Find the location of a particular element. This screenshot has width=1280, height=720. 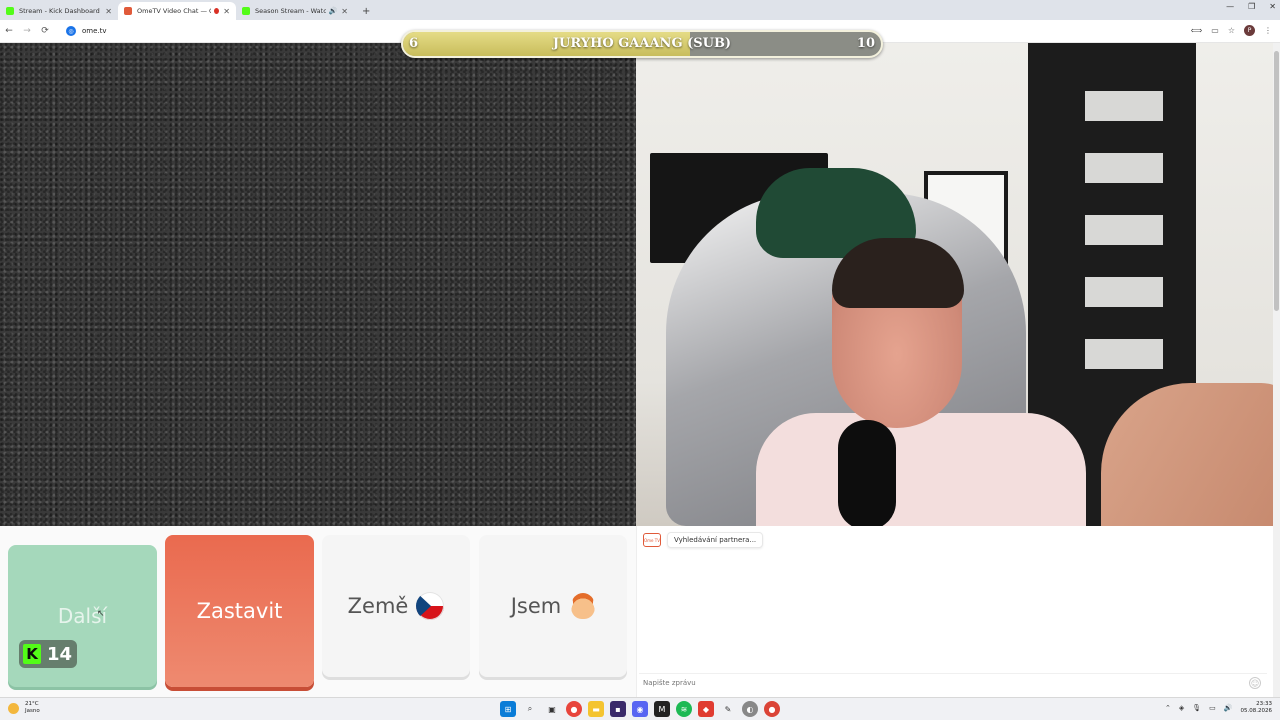

czech-flag-icon is located at coordinates (430, 606).